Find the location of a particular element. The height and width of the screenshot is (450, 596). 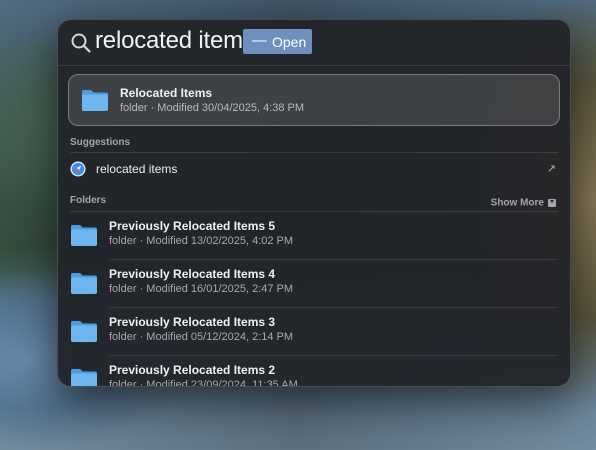

folder-subtitle: folder · Modified 13/02/2025, 4:02 PM is located at coordinates (201, 241).